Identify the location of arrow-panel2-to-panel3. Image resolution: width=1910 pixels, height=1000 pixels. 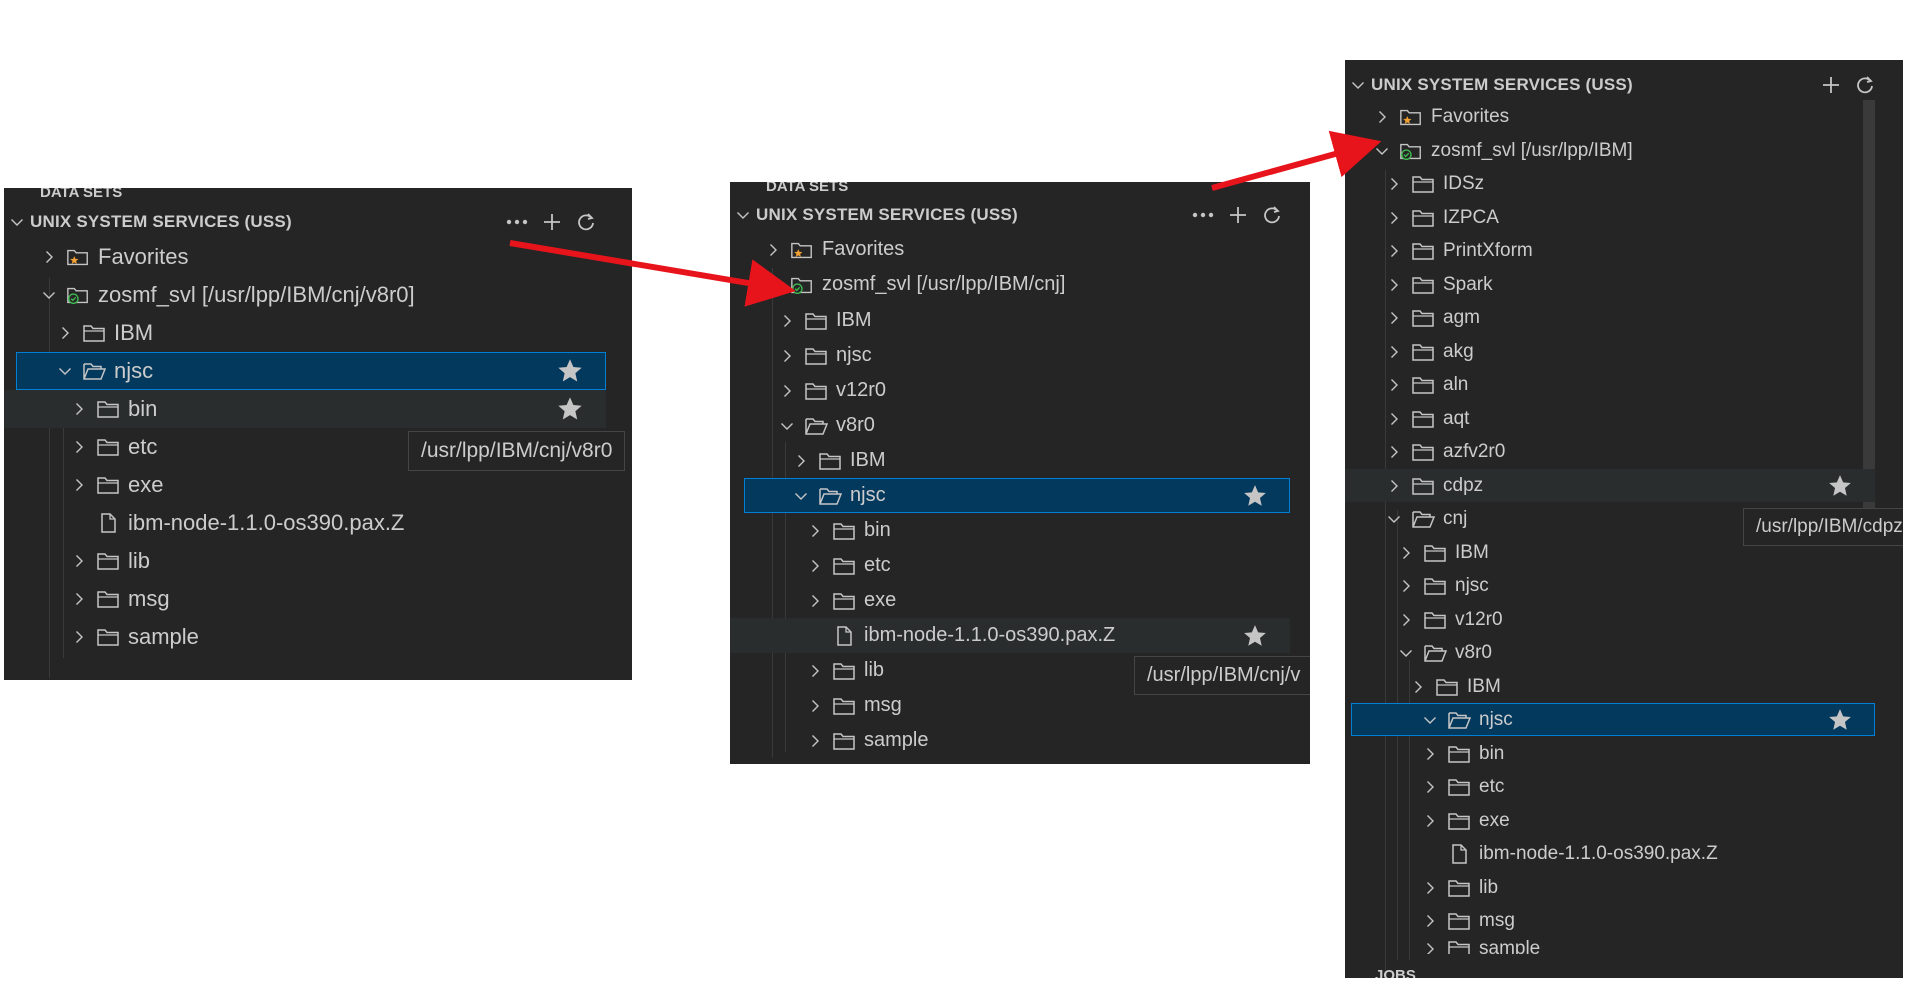
(1296, 160).